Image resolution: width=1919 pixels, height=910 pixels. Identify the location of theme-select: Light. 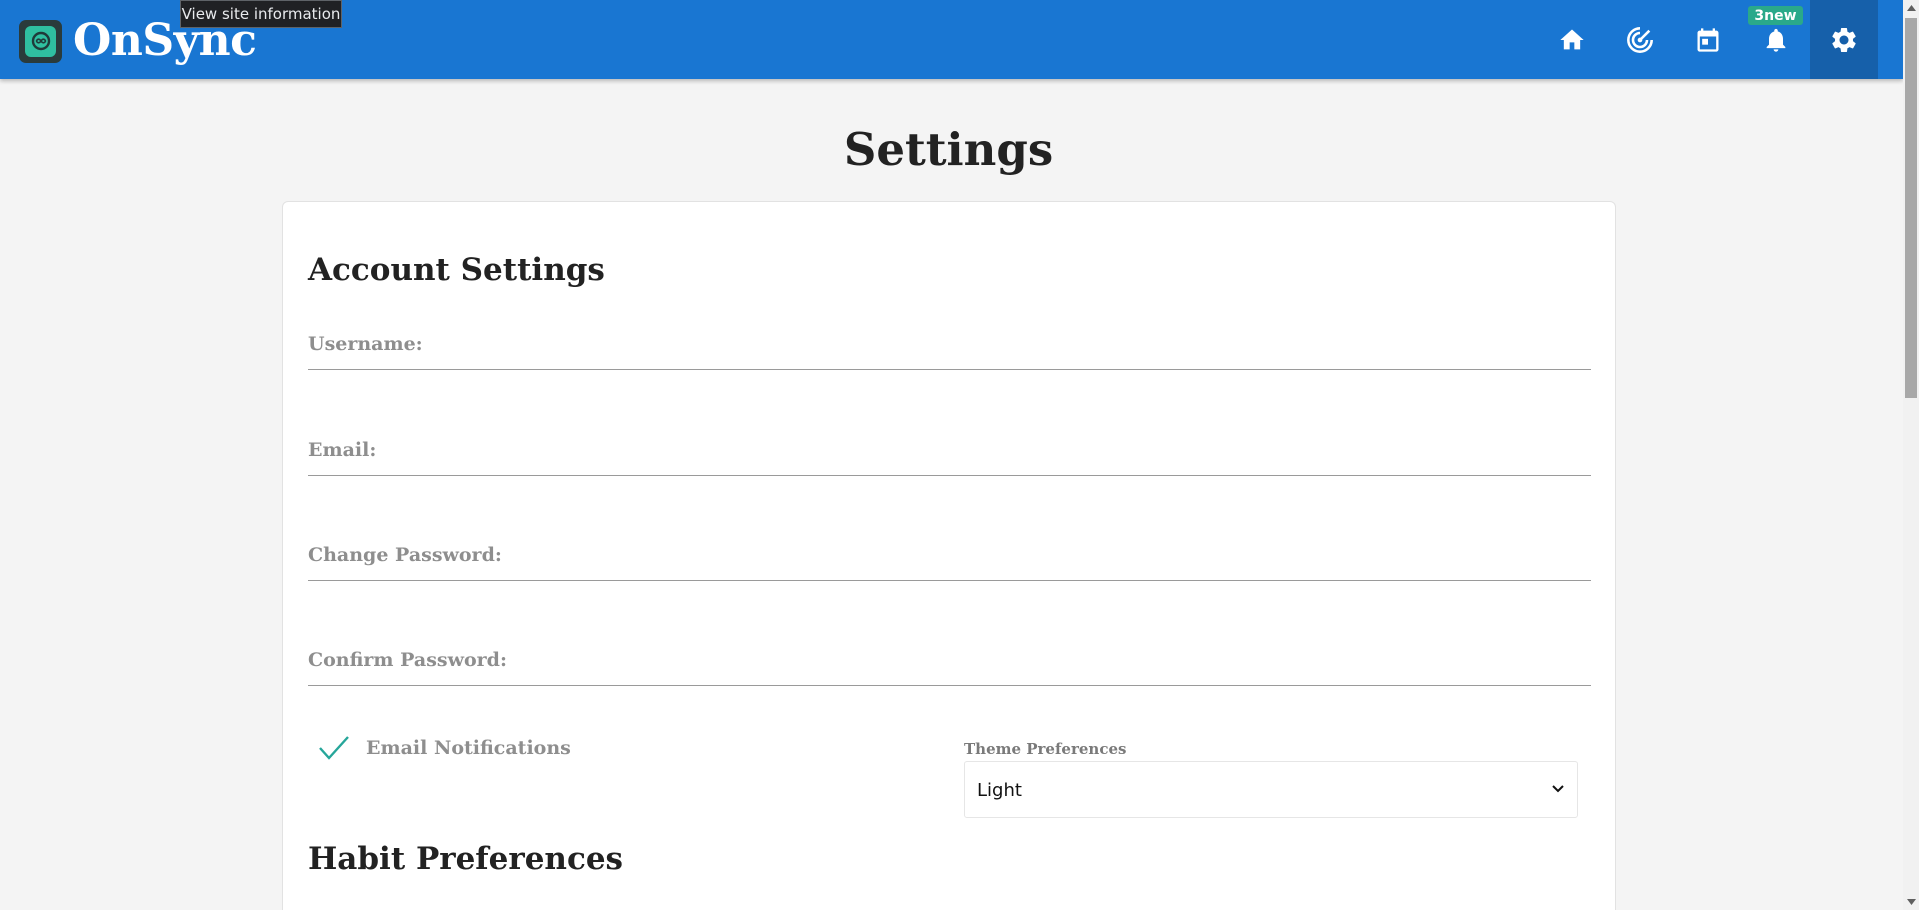
(1271, 789).